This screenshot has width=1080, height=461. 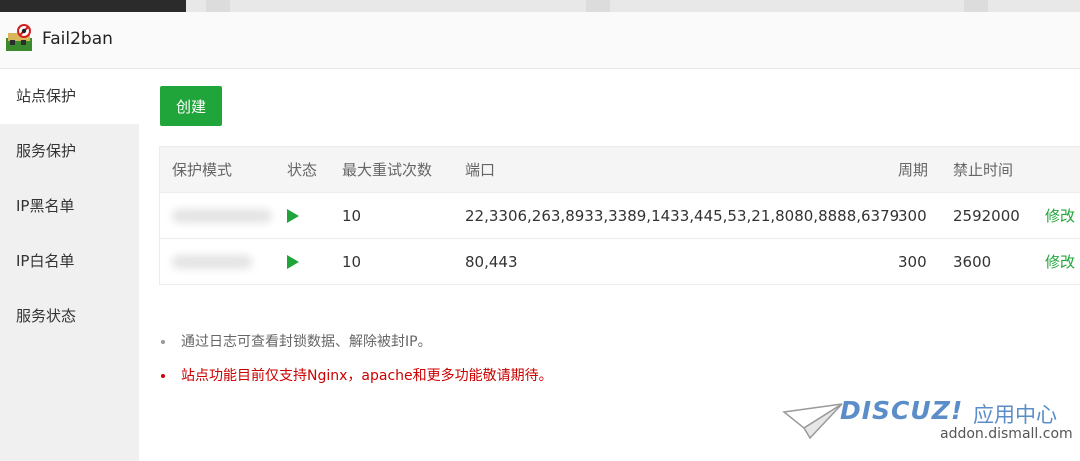 What do you see at coordinates (540, 6) in the screenshot?
I see `top-strip` at bounding box center [540, 6].